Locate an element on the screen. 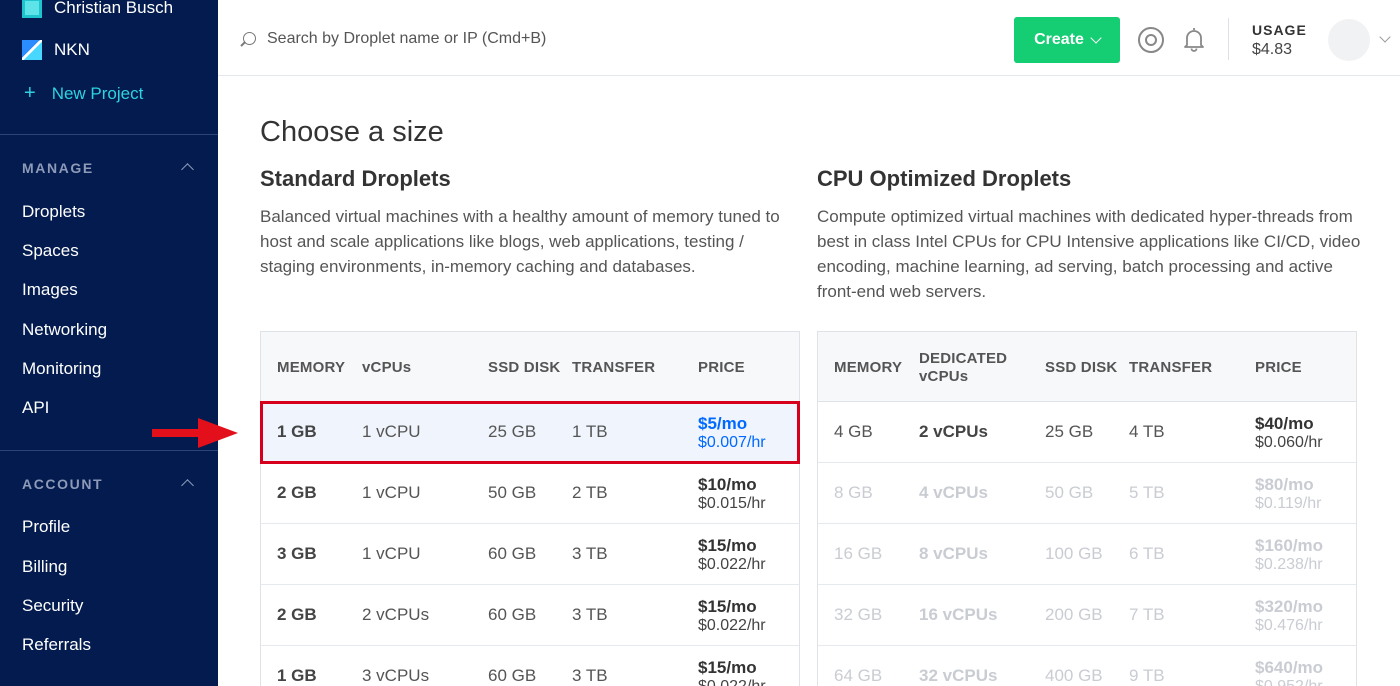  sidebar-item-droplets: Droplets is located at coordinates (53, 212).